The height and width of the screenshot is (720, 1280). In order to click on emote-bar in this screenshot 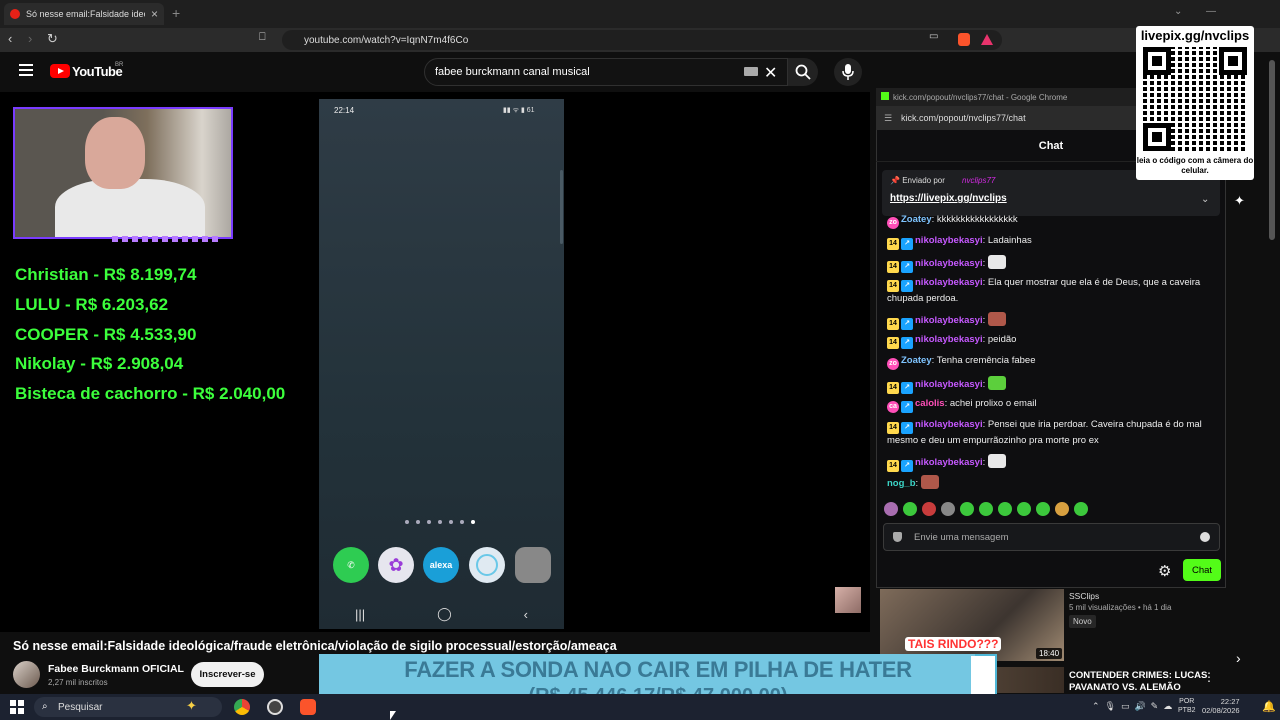, I will do `click(986, 509)`.